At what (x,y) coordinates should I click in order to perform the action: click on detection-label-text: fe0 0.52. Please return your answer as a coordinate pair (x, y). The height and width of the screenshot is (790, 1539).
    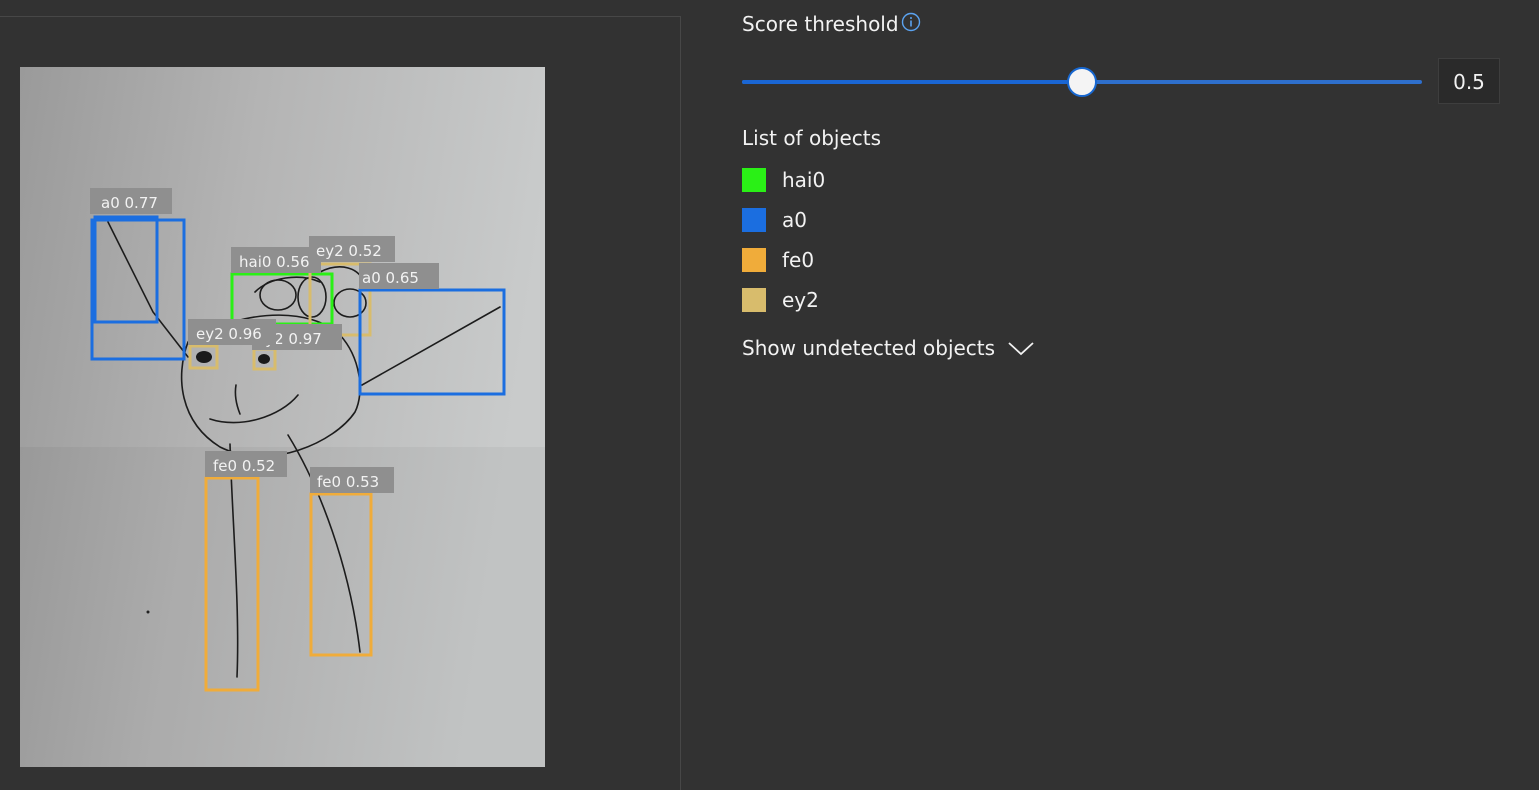
    Looking at the image, I should click on (244, 466).